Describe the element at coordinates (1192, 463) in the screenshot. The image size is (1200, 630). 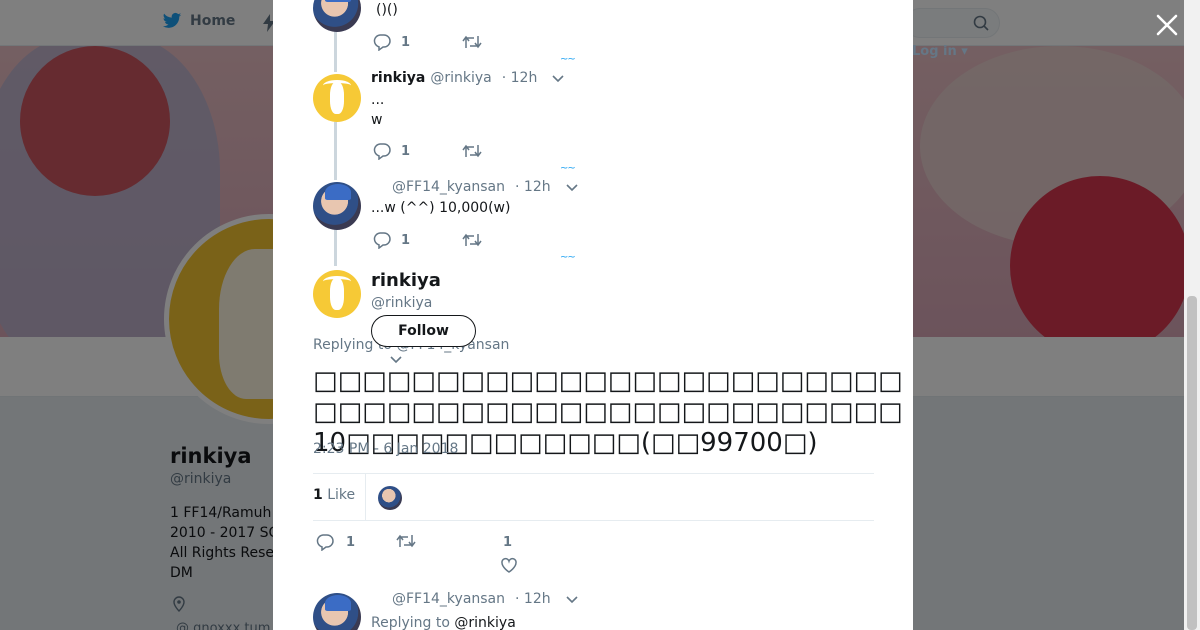
I see `scrollbar-thumb` at that location.